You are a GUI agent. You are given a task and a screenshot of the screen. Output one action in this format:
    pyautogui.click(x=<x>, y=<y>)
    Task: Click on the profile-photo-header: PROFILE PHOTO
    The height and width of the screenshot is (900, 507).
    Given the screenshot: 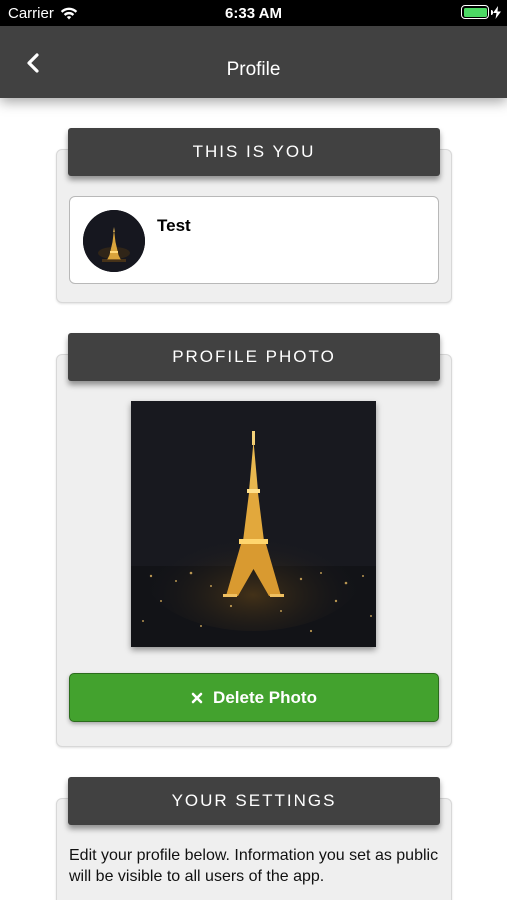 What is the action you would take?
    pyautogui.click(x=254, y=357)
    